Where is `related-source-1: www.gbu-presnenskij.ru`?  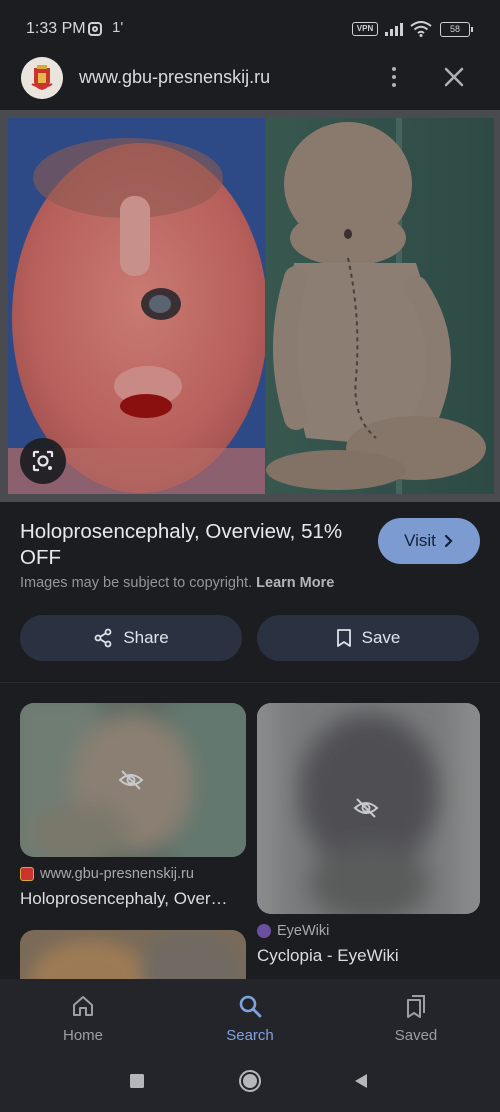
related-source-1: www.gbu-presnenskij.ru is located at coordinates (107, 874).